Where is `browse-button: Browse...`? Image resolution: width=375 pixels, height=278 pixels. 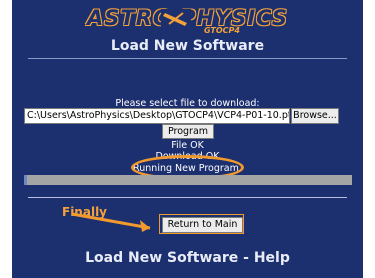 browse-button: Browse... is located at coordinates (315, 116).